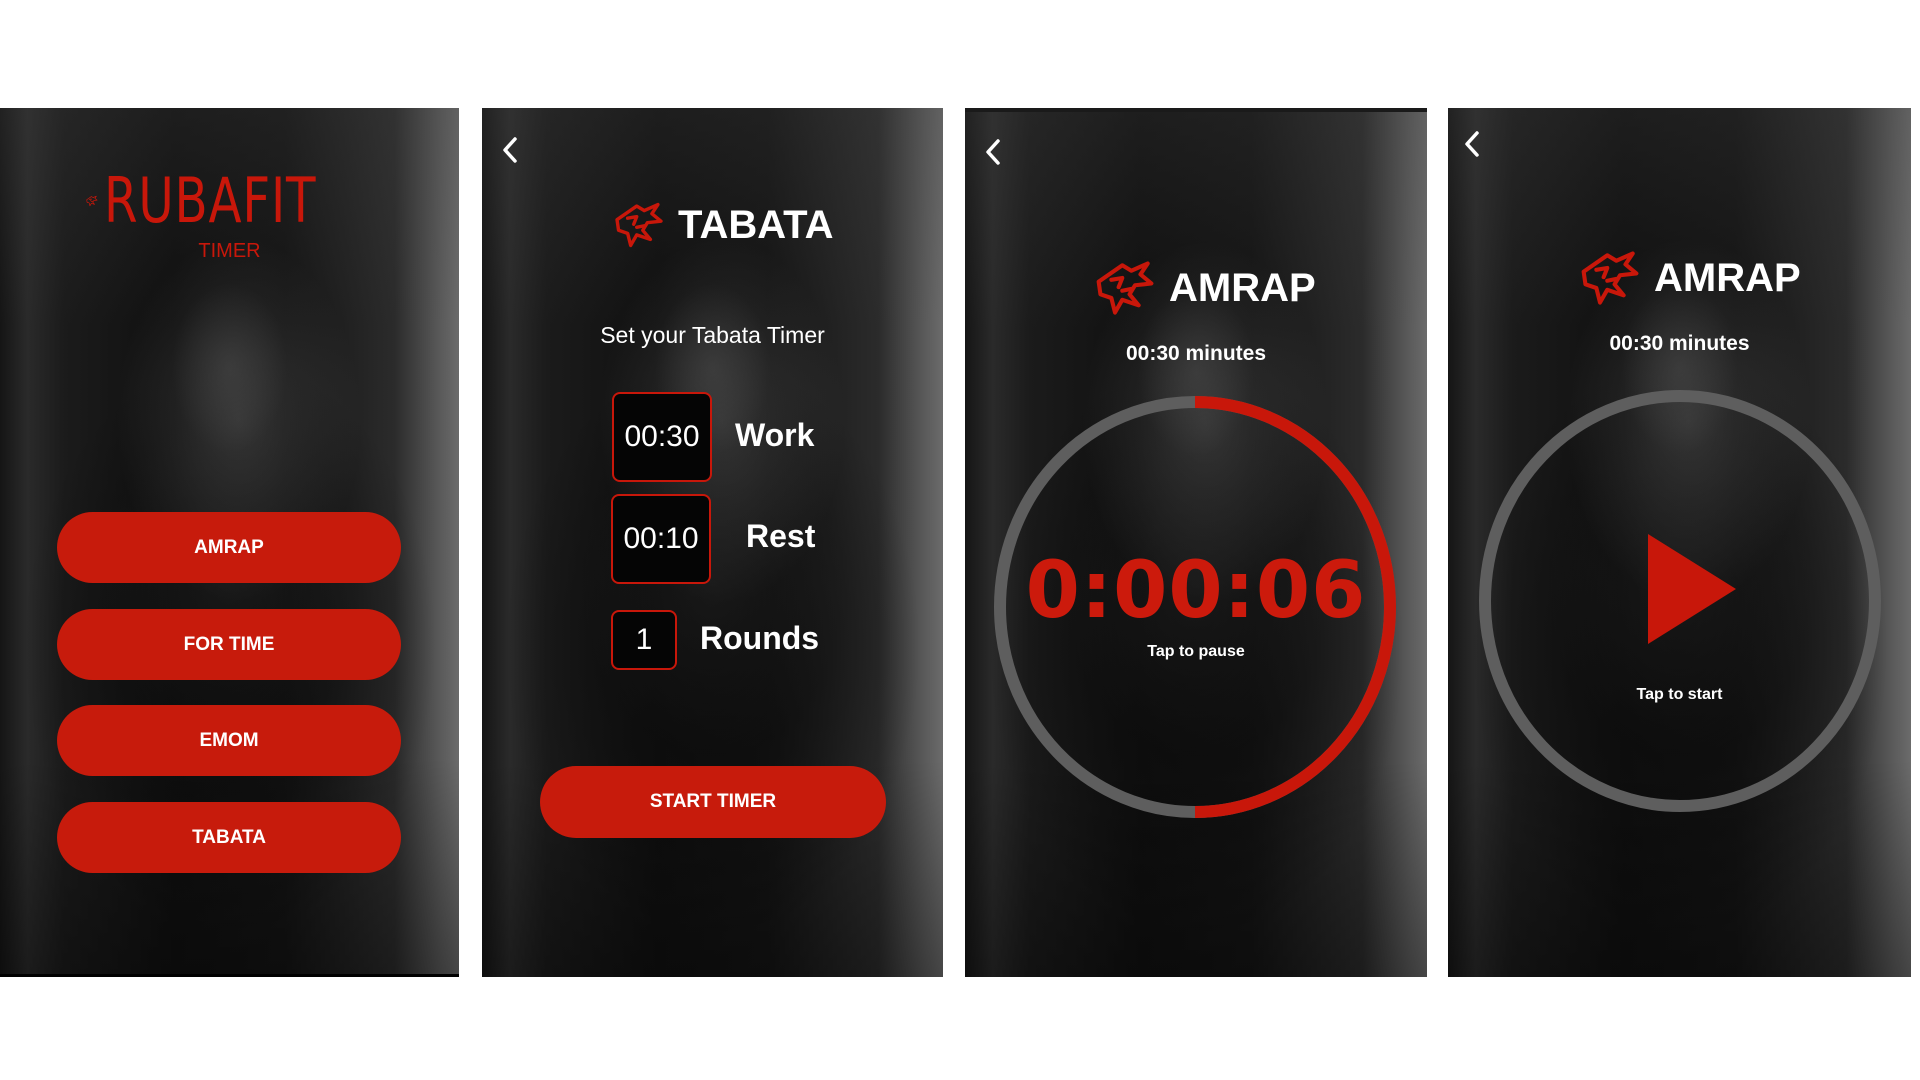  I want to click on play-button, so click(1692, 589).